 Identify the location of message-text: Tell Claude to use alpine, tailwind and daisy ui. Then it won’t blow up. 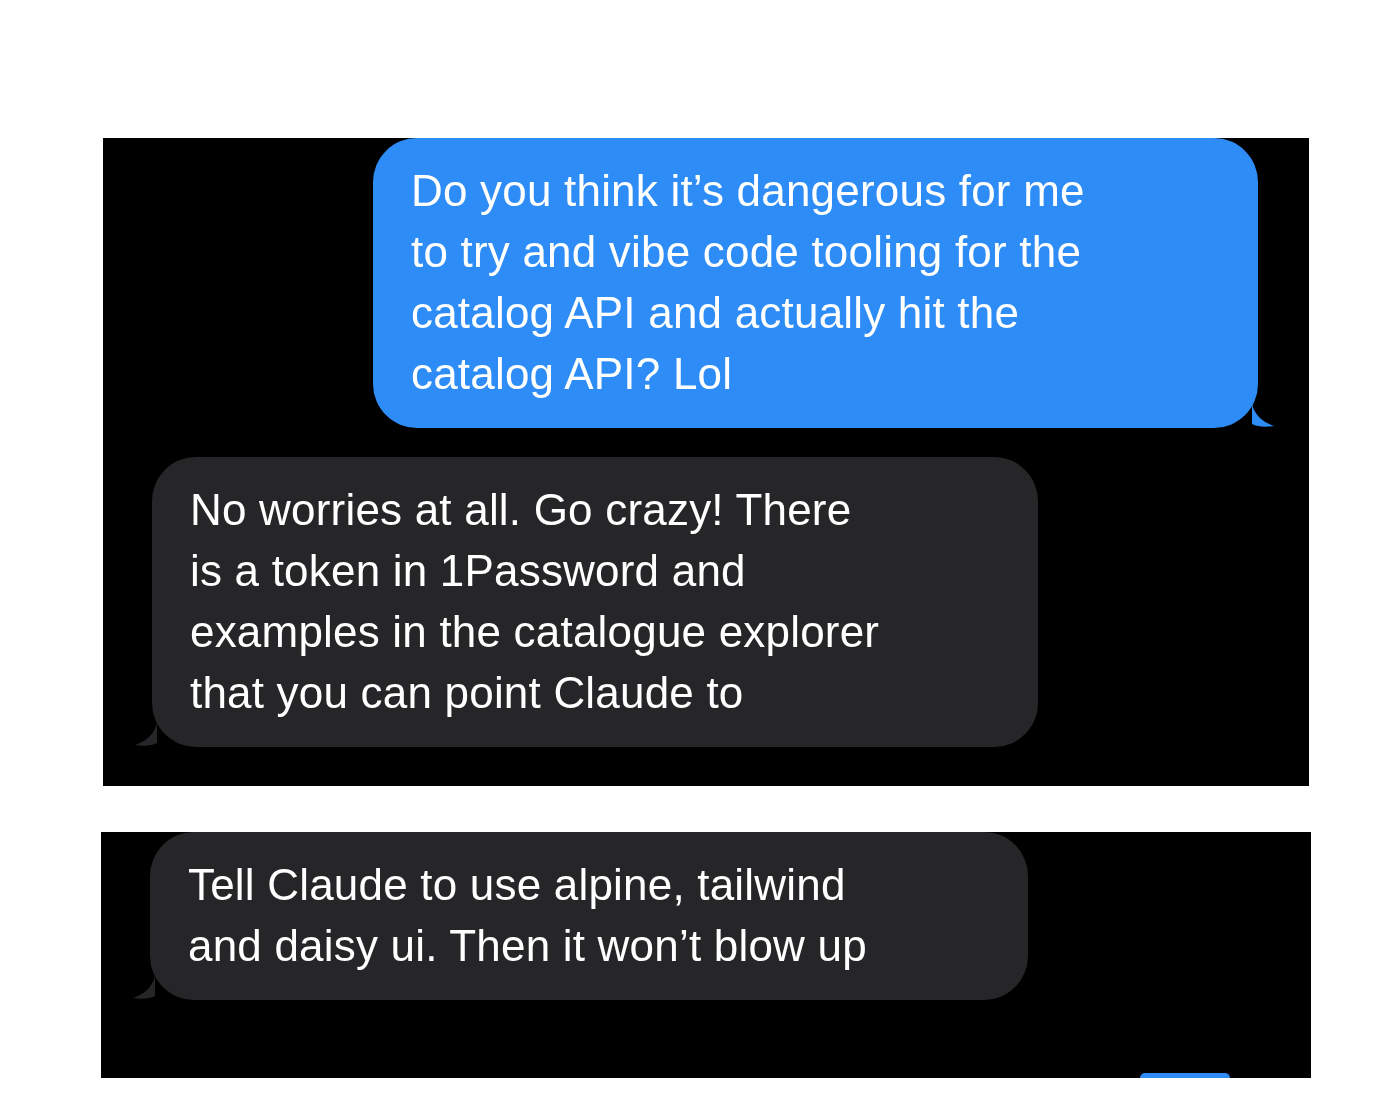
(528, 915).